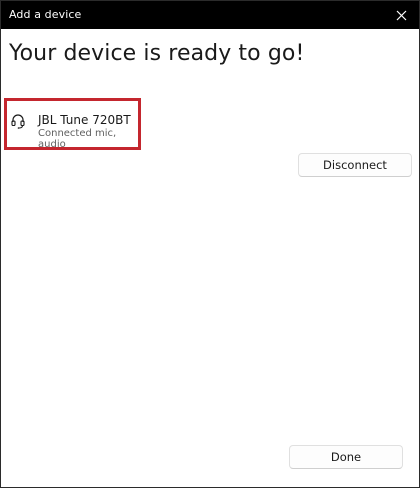 The width and height of the screenshot is (420, 488). Describe the element at coordinates (45, 14) in the screenshot. I see `window-title: Add a device` at that location.